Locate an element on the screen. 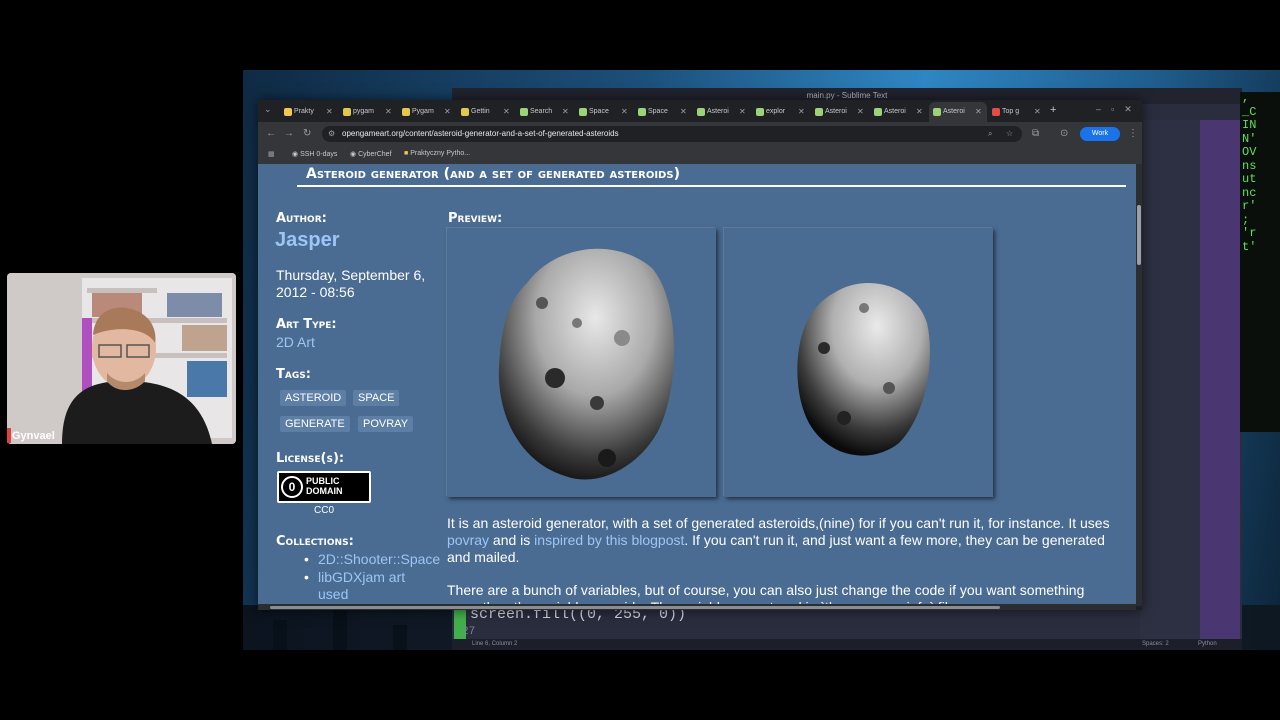 The image size is (1280, 720). webcam-overlay is located at coordinates (121, 358).